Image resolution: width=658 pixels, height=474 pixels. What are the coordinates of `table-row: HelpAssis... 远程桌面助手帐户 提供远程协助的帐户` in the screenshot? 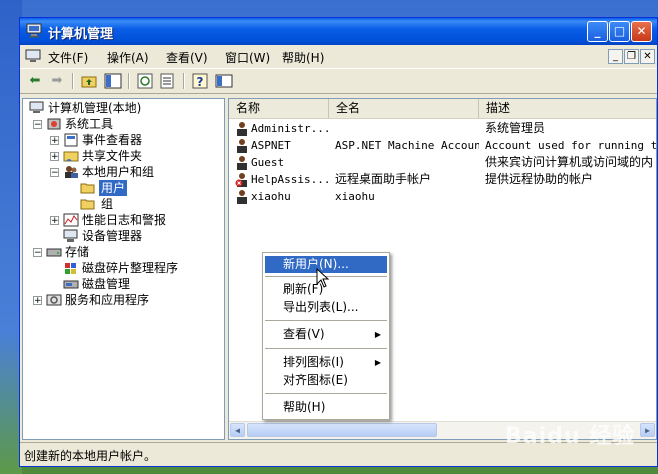 It's located at (442, 179).